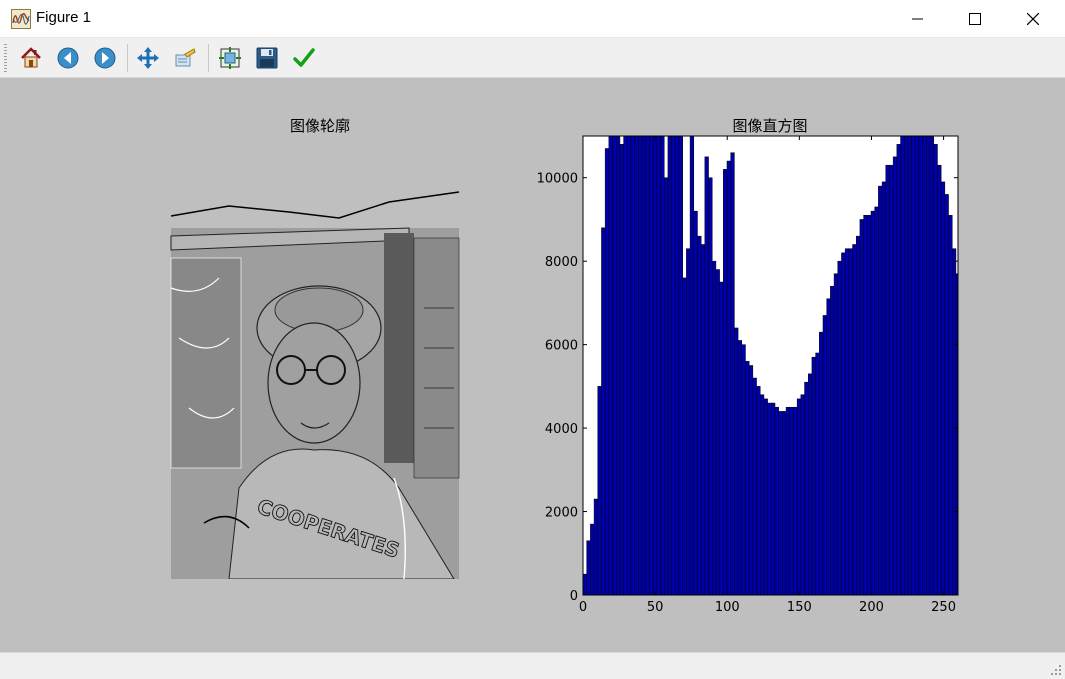  I want to click on toolbar-grip, so click(5, 58).